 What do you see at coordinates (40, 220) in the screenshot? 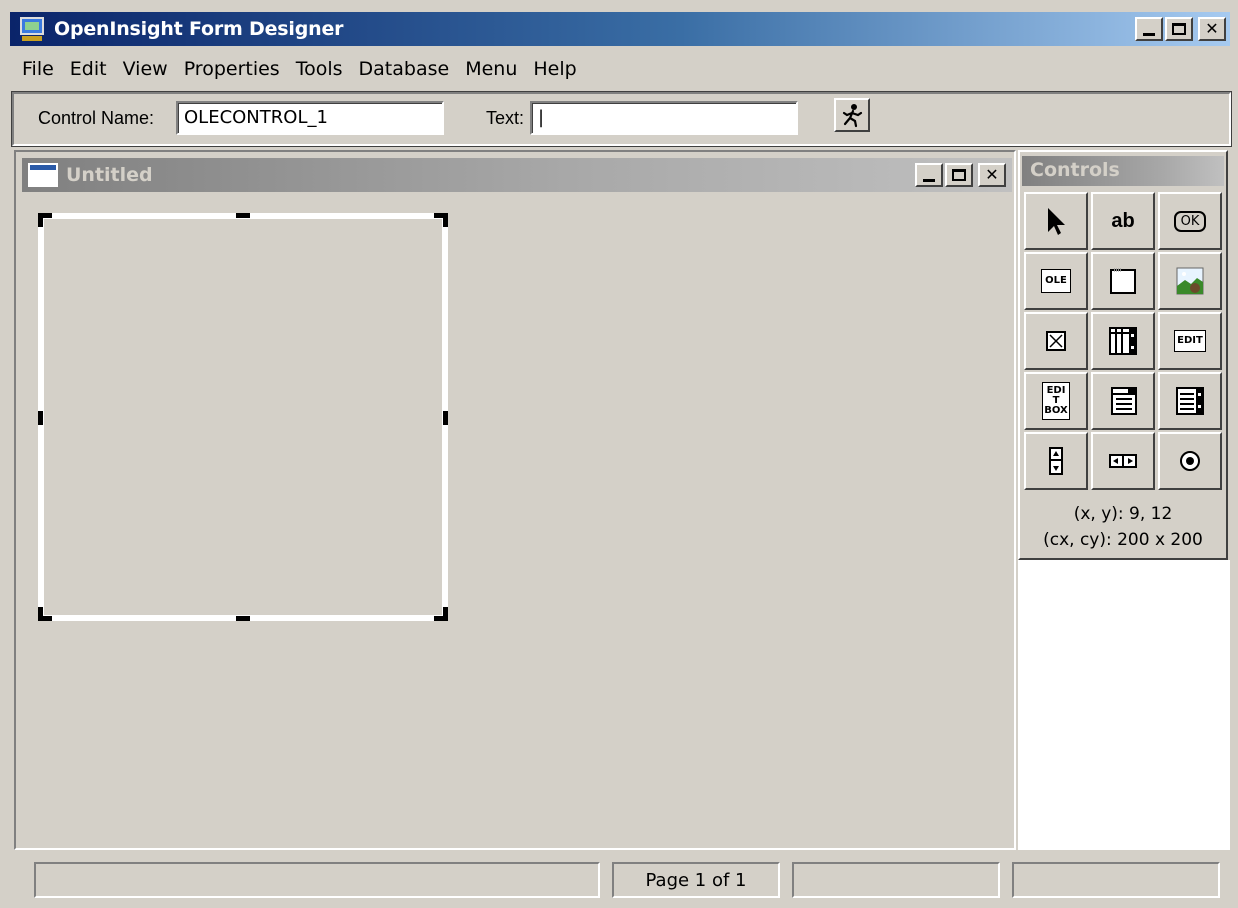
I see `resize-handle-top-left-v` at bounding box center [40, 220].